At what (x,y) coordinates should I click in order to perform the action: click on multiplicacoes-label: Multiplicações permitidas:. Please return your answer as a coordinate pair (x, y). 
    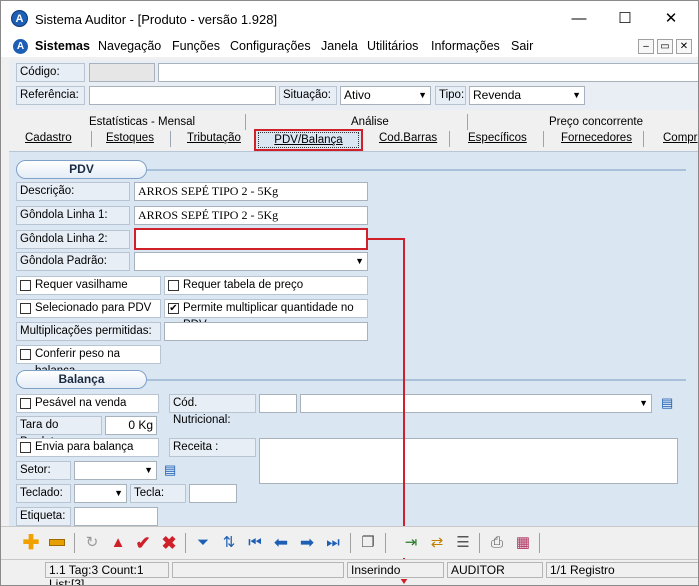
    Looking at the image, I should click on (88, 331).